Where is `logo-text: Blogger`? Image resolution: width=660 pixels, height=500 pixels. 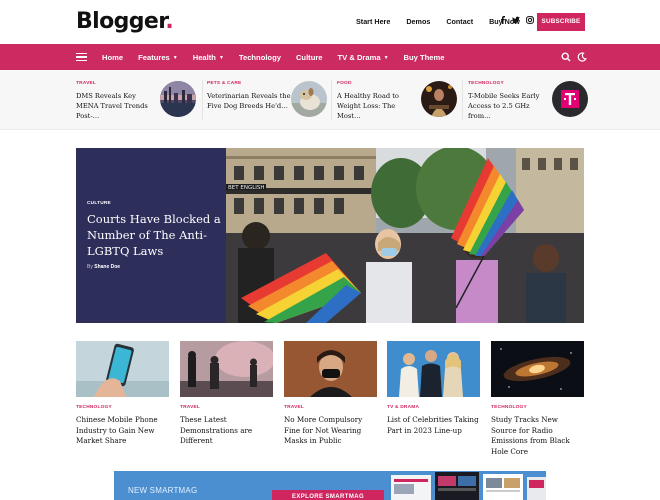
logo-text: Blogger is located at coordinates (121, 21).